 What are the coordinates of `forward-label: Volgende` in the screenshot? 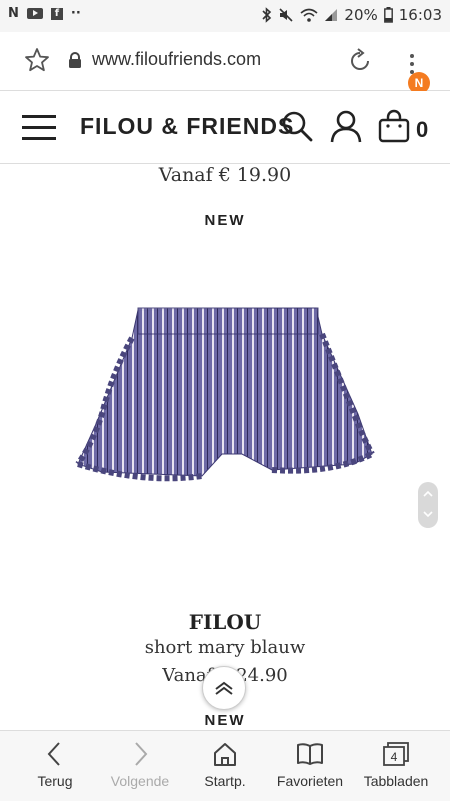 It's located at (140, 781).